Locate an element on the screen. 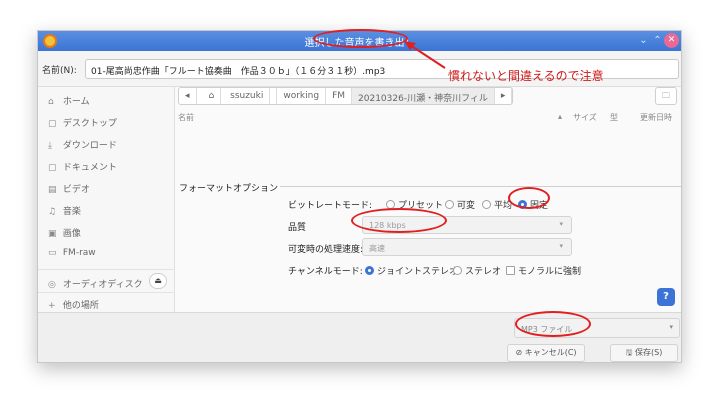 The width and height of the screenshot is (718, 409). download-icon: ⤓ is located at coordinates (50, 146).